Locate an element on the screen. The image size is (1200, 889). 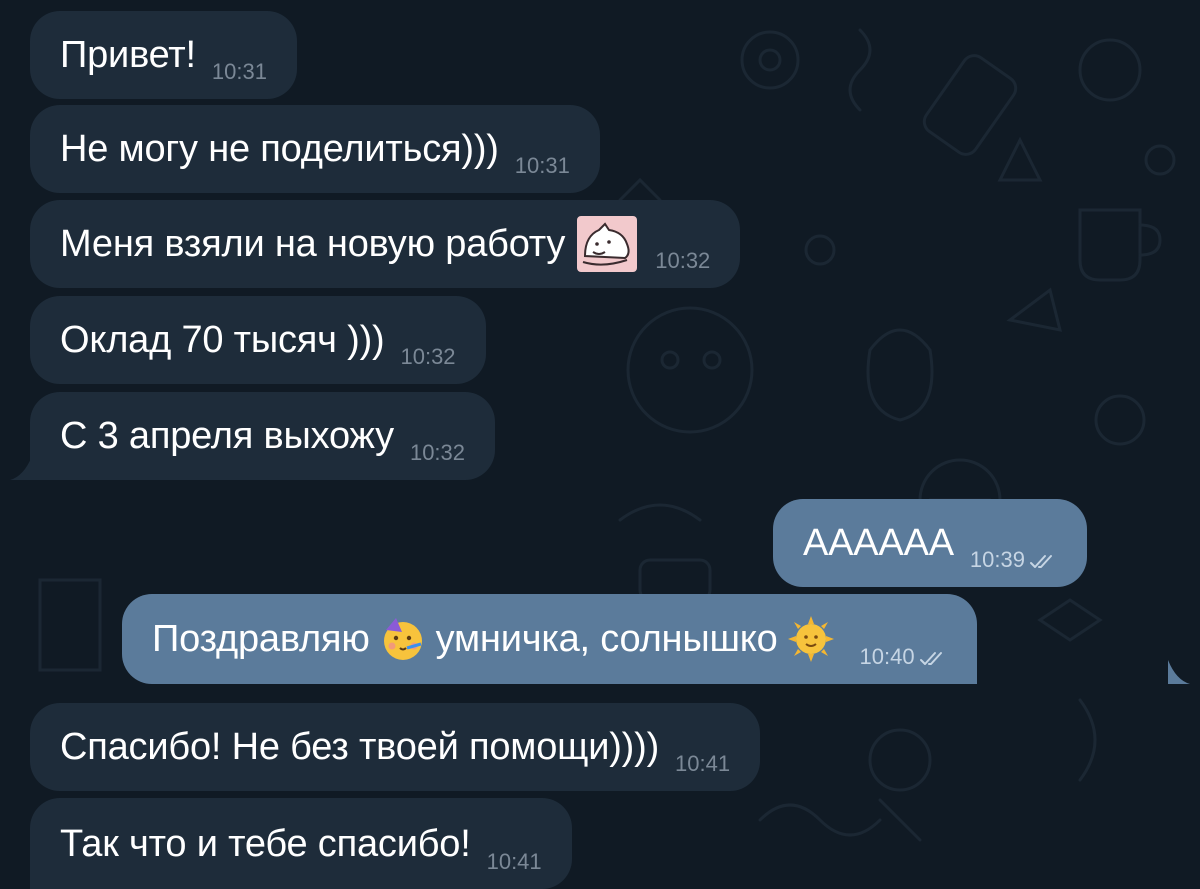
message-incoming: Меня взяли на новую работу 10:32 is located at coordinates (385, 244).